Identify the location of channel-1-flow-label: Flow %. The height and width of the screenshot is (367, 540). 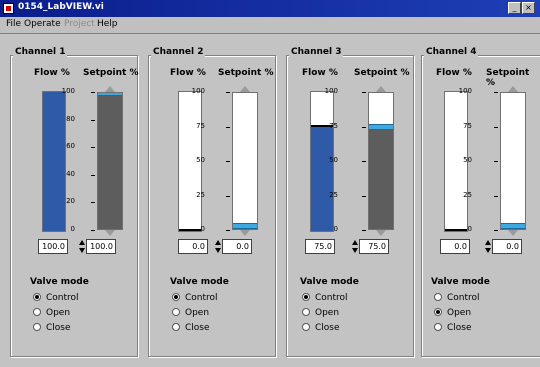
(52, 73).